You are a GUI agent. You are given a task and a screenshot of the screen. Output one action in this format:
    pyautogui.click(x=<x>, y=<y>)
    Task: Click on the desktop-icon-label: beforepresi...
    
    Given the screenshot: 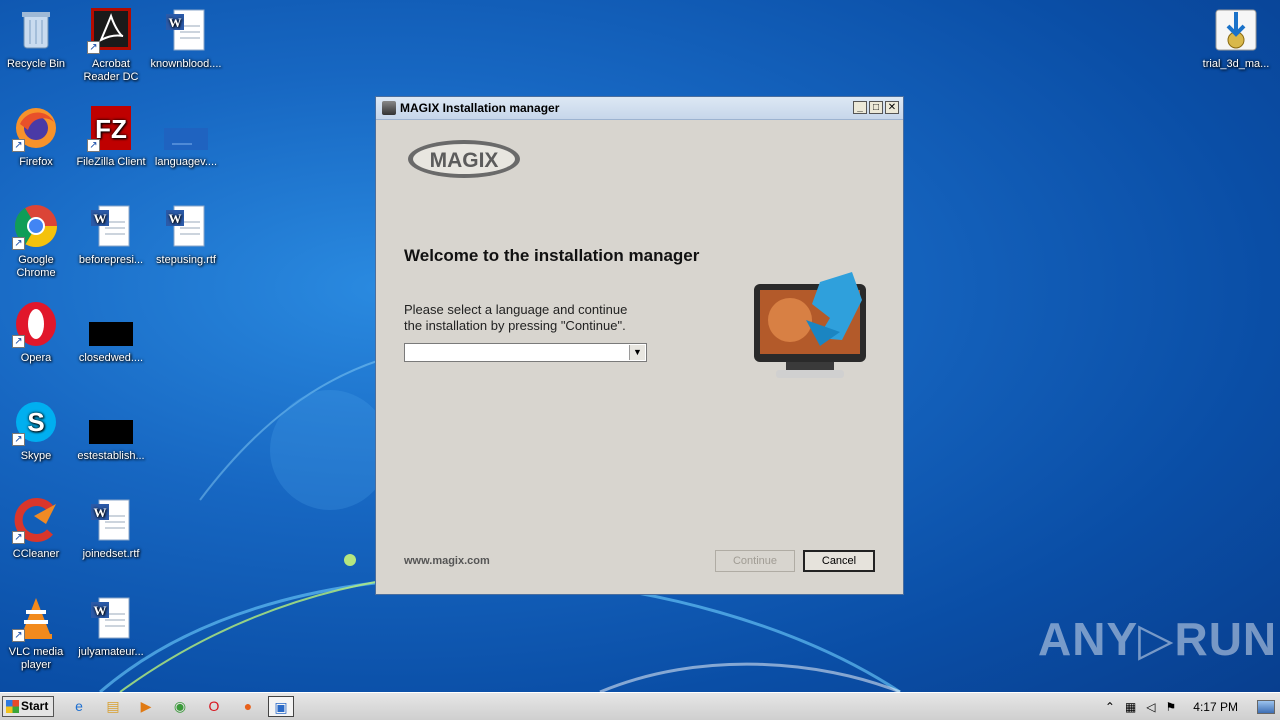 What is the action you would take?
    pyautogui.click(x=111, y=260)
    